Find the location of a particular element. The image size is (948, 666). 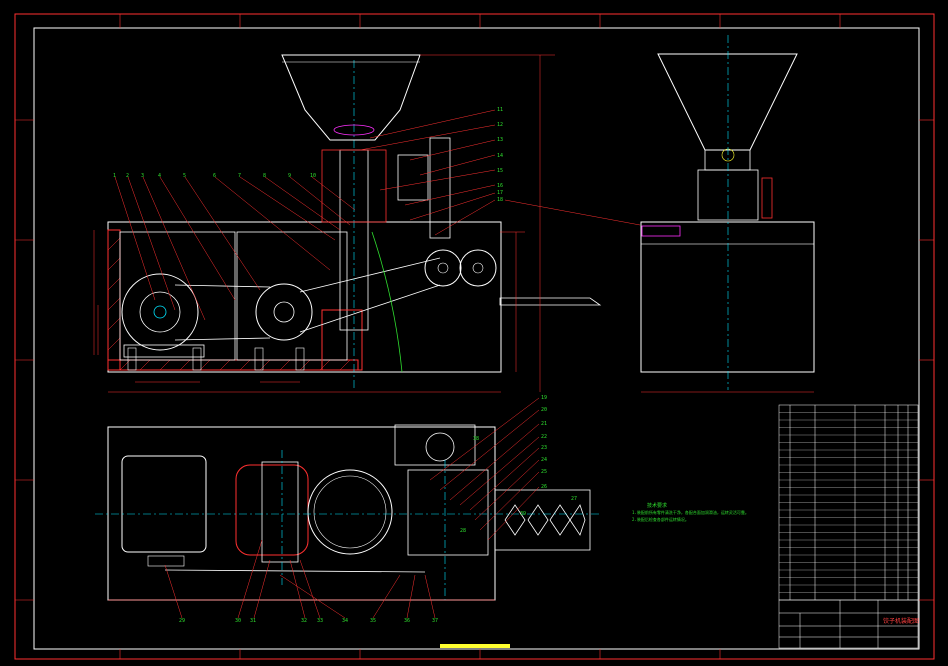

balloon-plan-27: 27 is located at coordinates (574, 499).